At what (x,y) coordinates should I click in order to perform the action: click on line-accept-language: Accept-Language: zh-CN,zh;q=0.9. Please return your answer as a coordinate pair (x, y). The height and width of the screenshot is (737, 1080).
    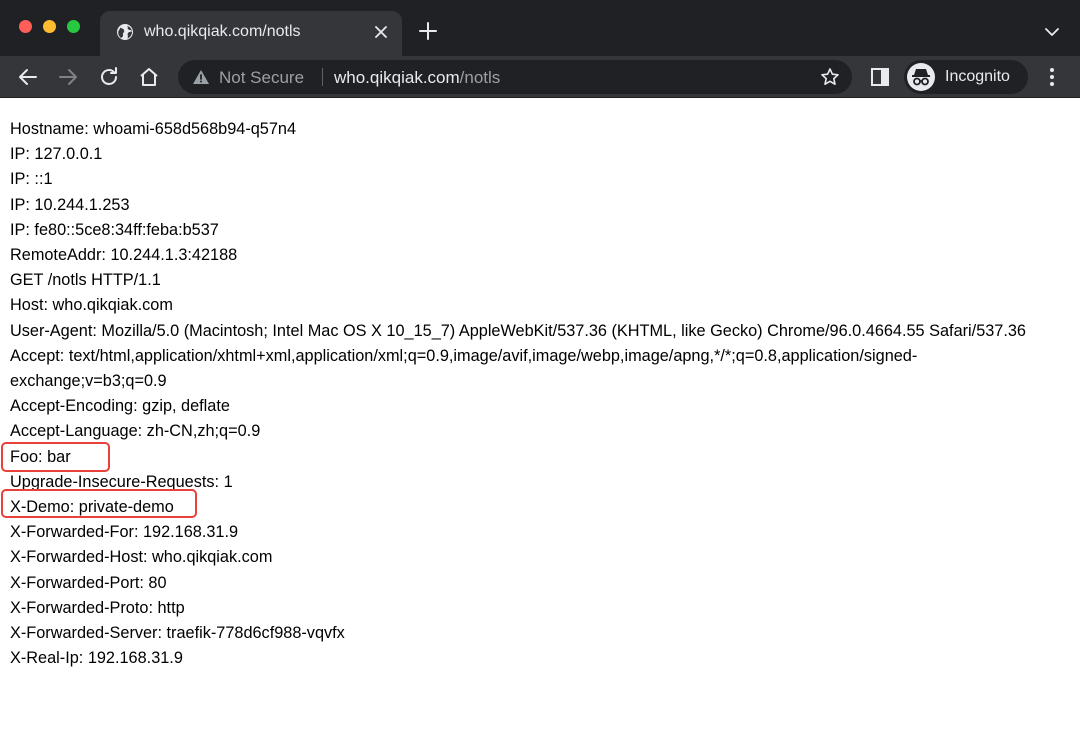
    Looking at the image, I should click on (135, 431).